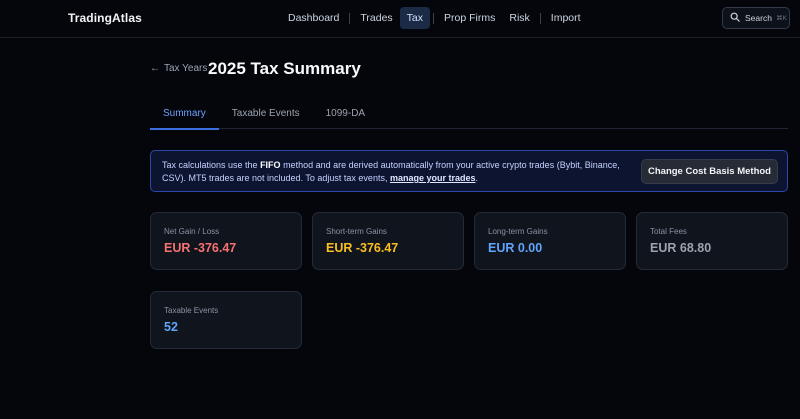 Image resolution: width=800 pixels, height=419 pixels. I want to click on search-icon, so click(735, 18).